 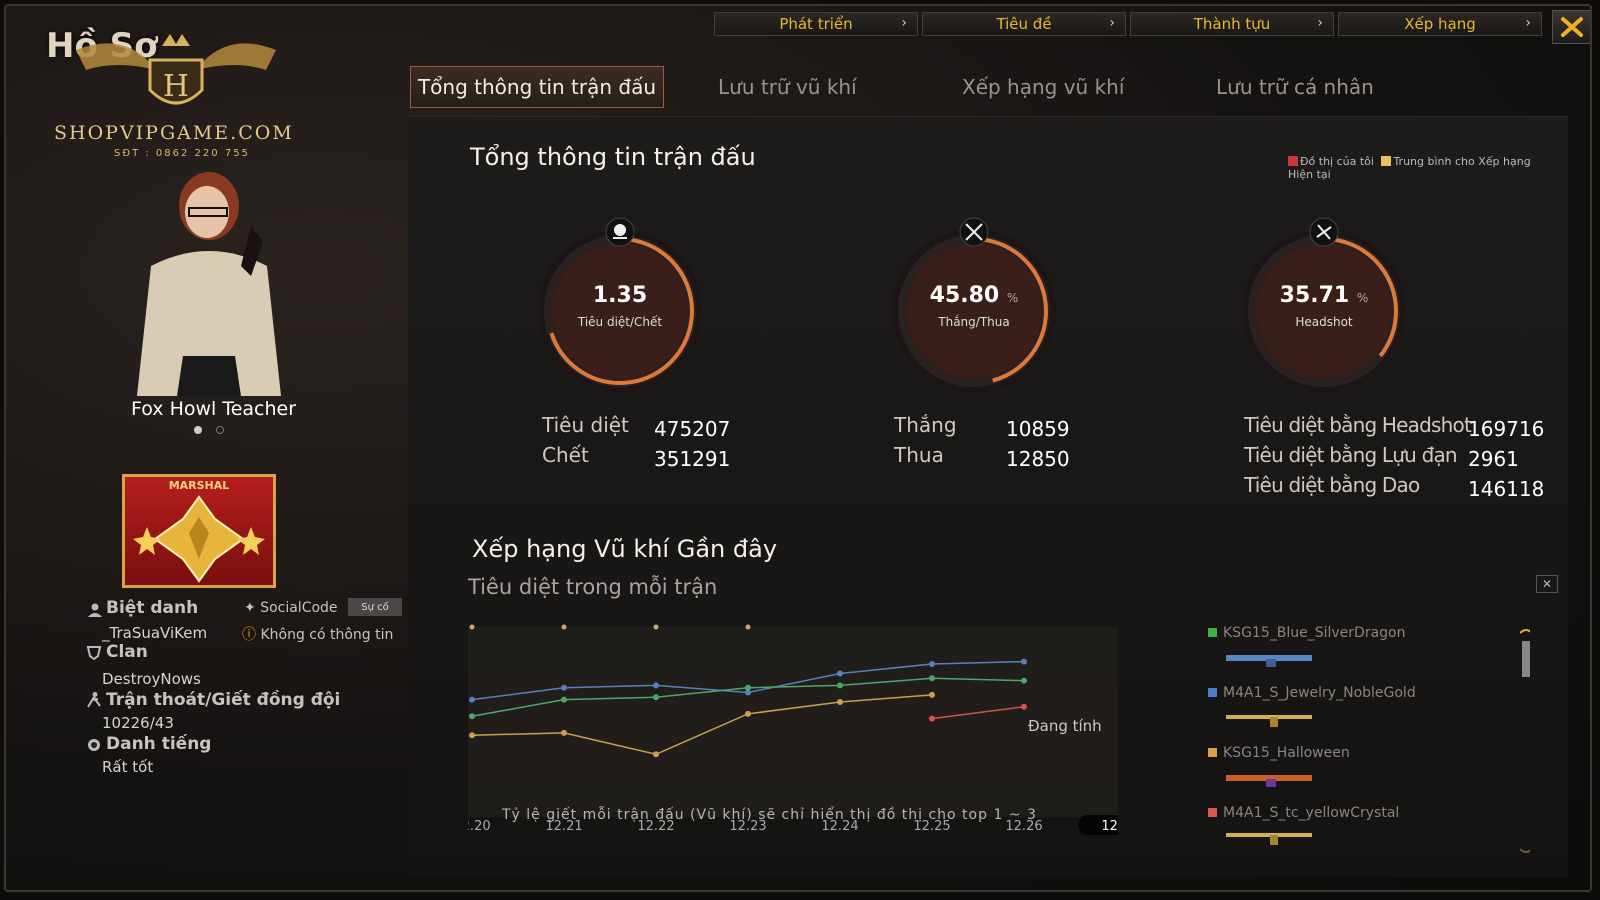 I want to click on tab-overview: Tổng thông tin trận đấu, so click(x=537, y=87).